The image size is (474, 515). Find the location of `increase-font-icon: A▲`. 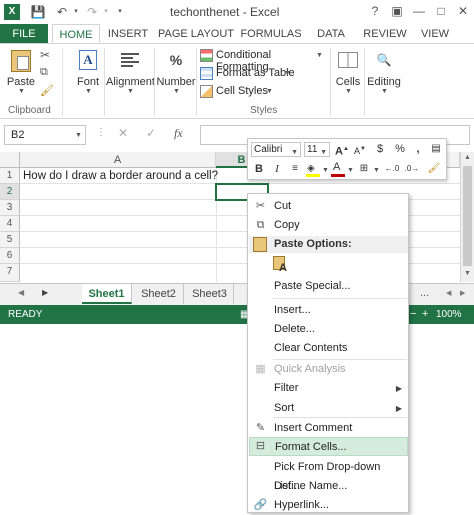

increase-font-icon: A▲ is located at coordinates (342, 149).